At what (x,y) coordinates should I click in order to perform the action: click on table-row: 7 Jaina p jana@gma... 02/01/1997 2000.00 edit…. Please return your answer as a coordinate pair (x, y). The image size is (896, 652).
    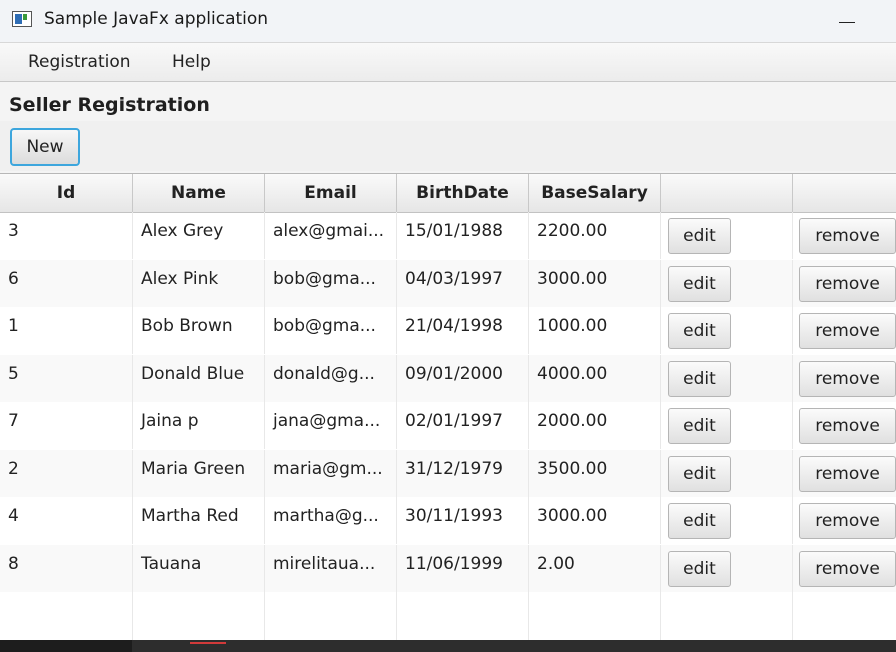
    Looking at the image, I should click on (448, 425).